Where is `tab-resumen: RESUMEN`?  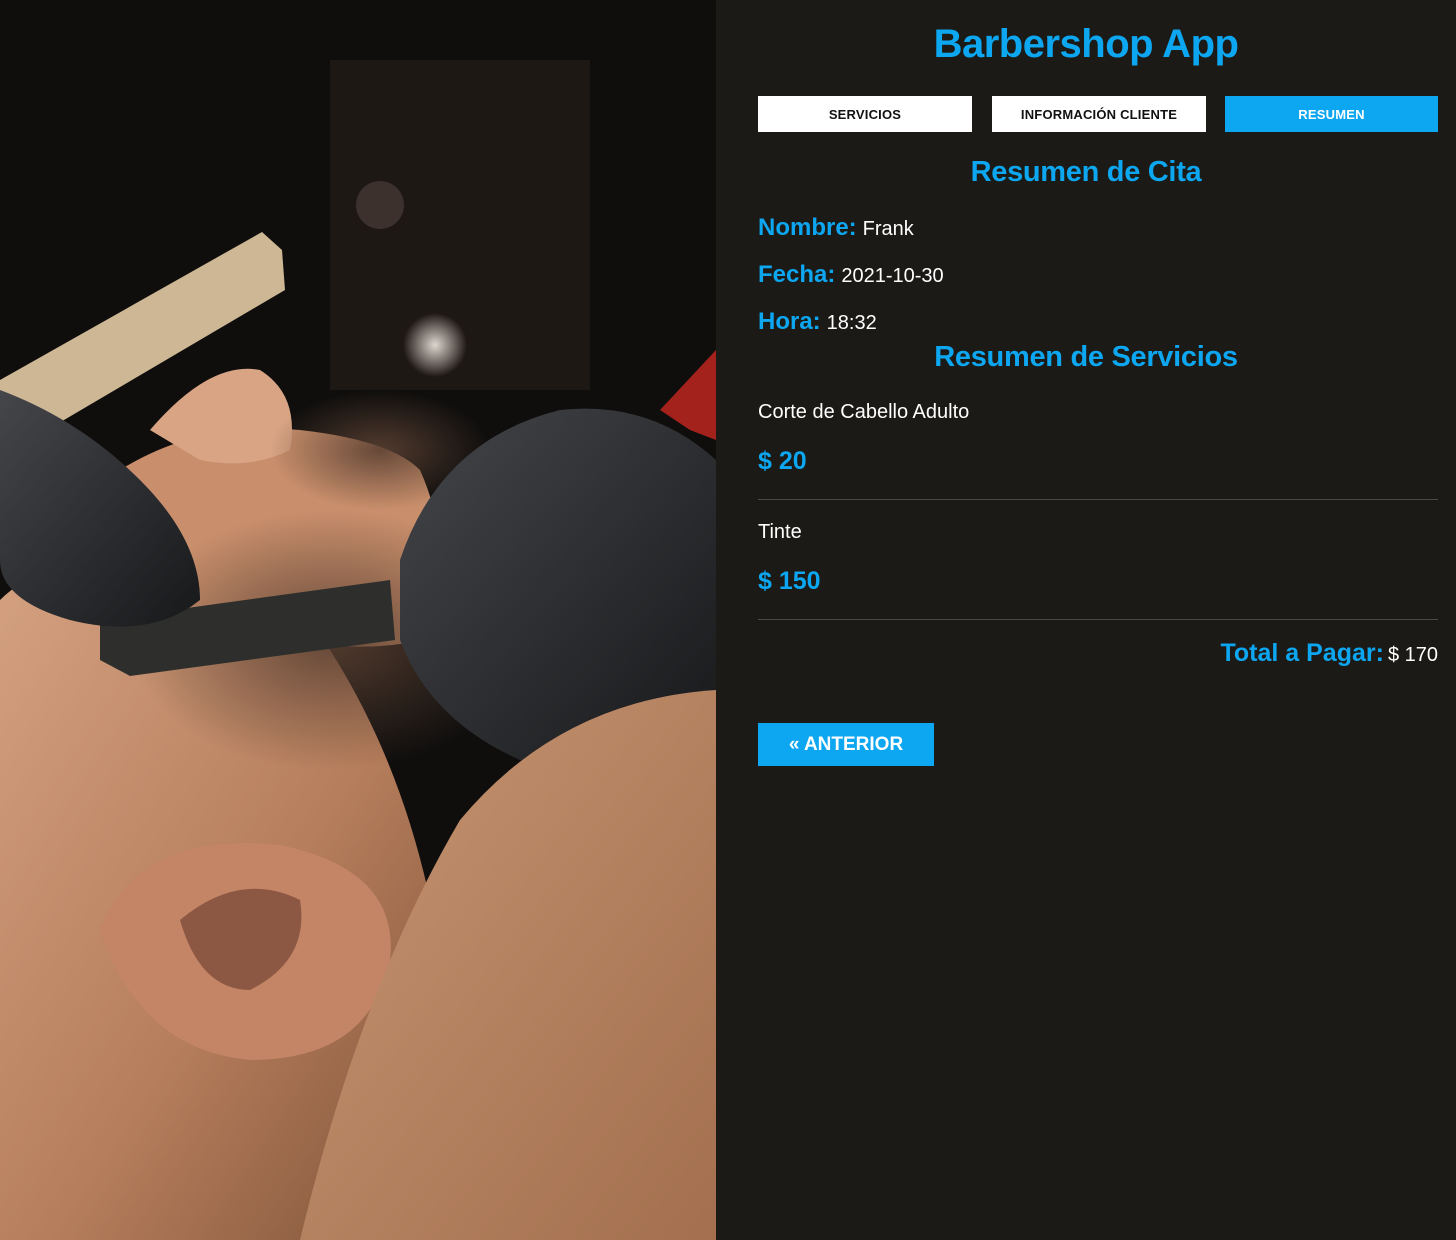
tab-resumen: RESUMEN is located at coordinates (1331, 114).